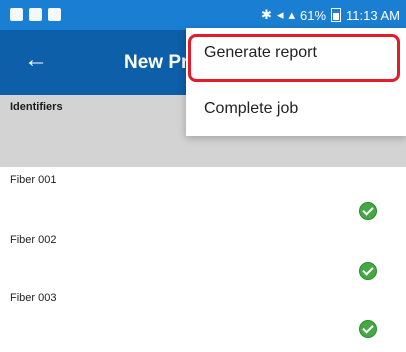  What do you see at coordinates (330, 15) in the screenshot?
I see `status-indicators: ✱ ◂ ▴ 61% 11:13 AM` at bounding box center [330, 15].